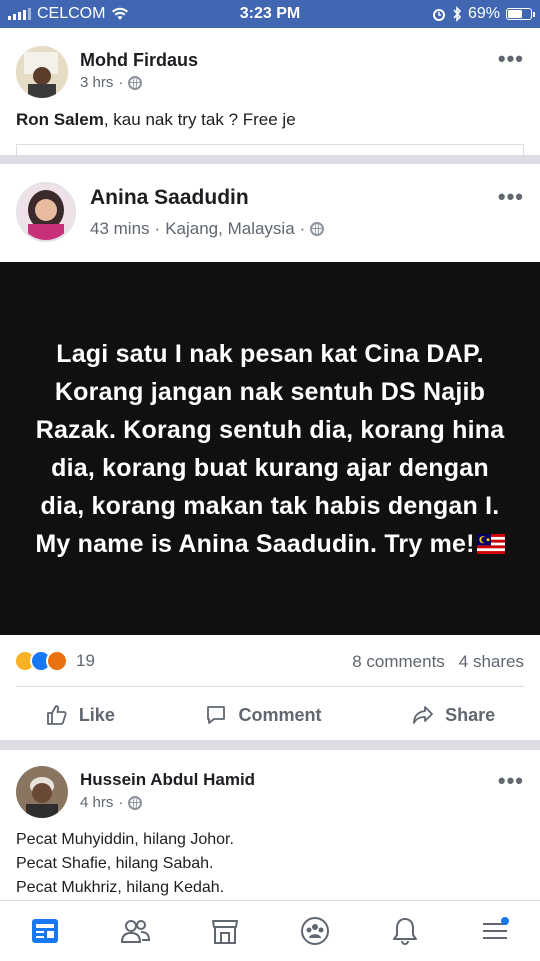 This screenshot has width=540, height=961. I want to click on share-label: Share, so click(470, 714).